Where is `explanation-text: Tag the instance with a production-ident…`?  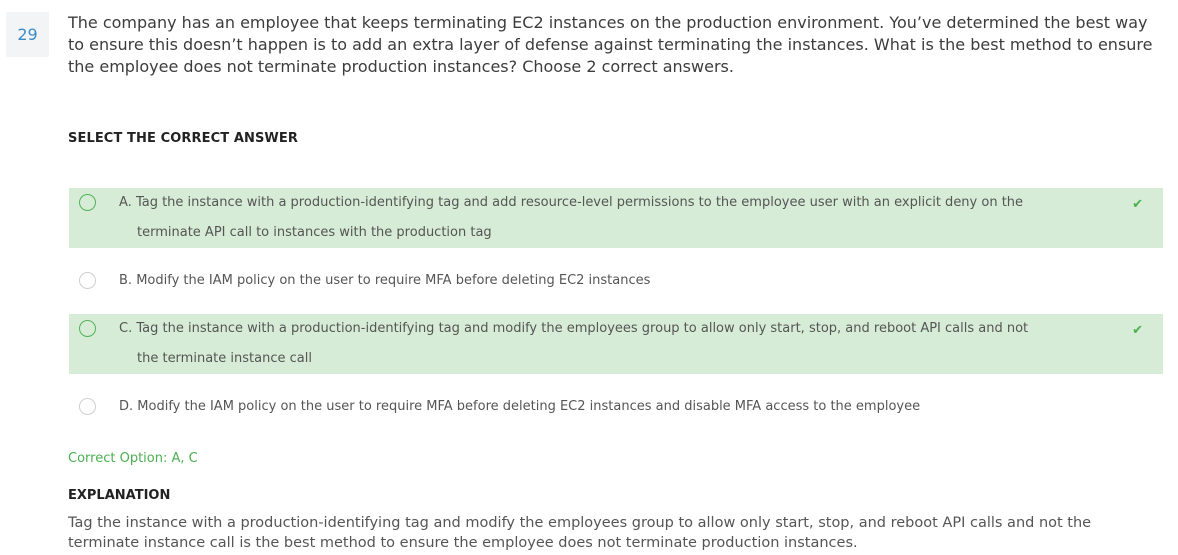
explanation-text: Tag the instance with a production-ident… is located at coordinates (580, 533).